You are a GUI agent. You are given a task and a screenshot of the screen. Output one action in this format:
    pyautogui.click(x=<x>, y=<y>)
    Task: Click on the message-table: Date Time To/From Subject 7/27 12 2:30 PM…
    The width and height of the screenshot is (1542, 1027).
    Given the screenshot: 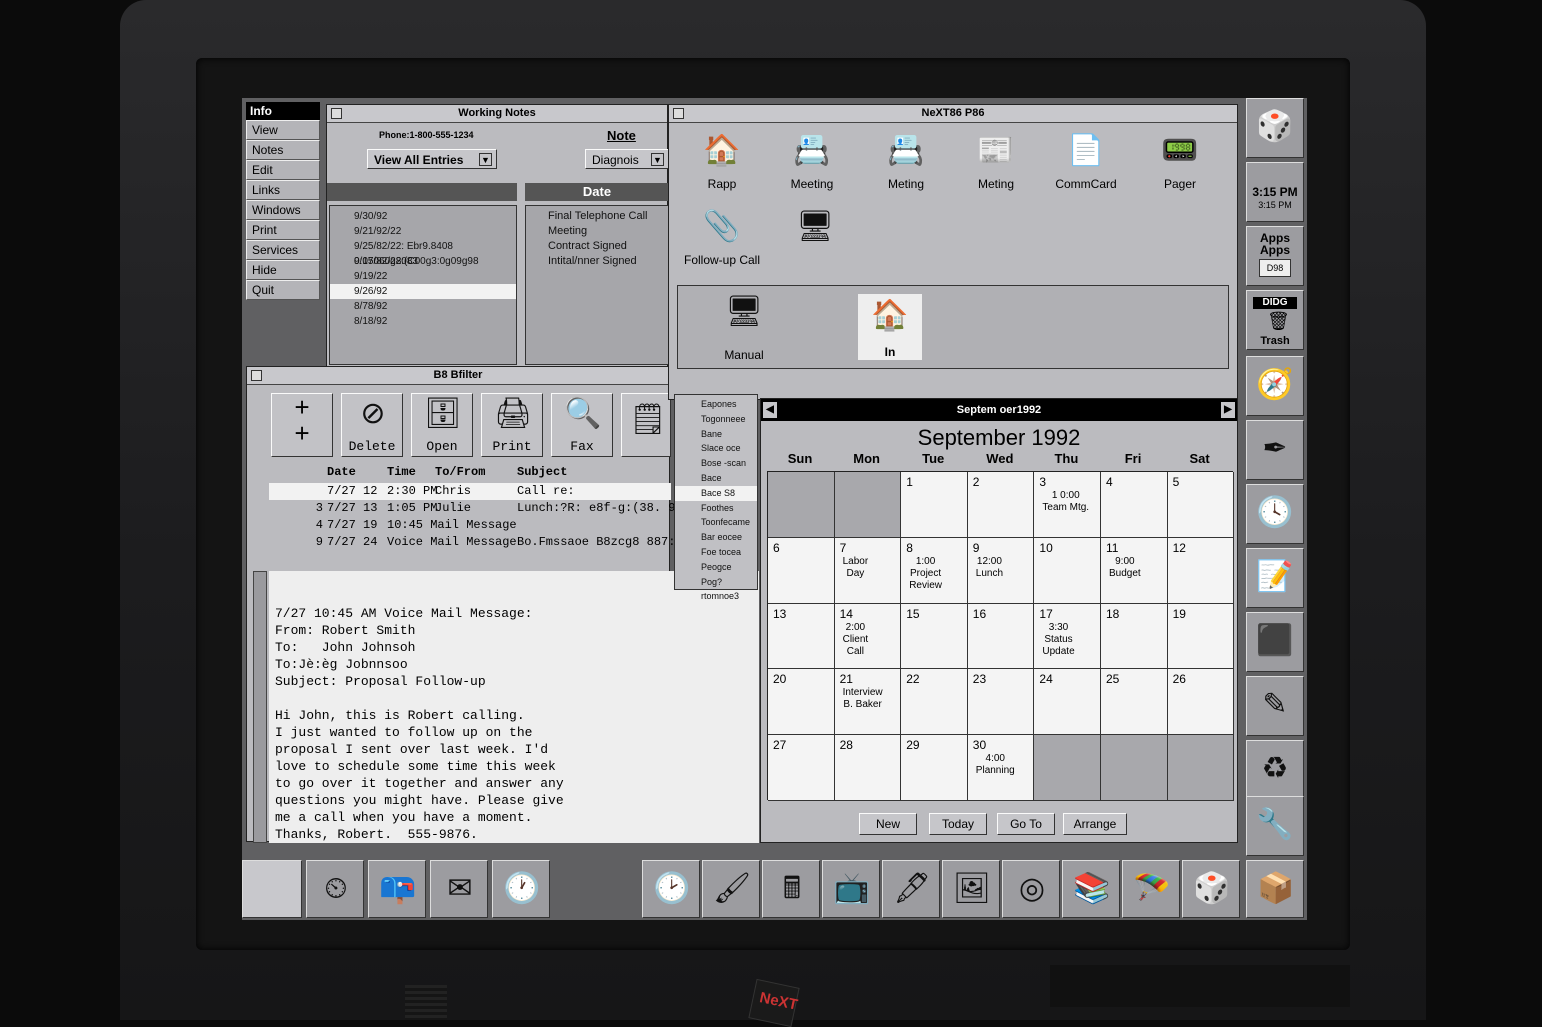 What is the action you would take?
    pyautogui.click(x=483, y=515)
    